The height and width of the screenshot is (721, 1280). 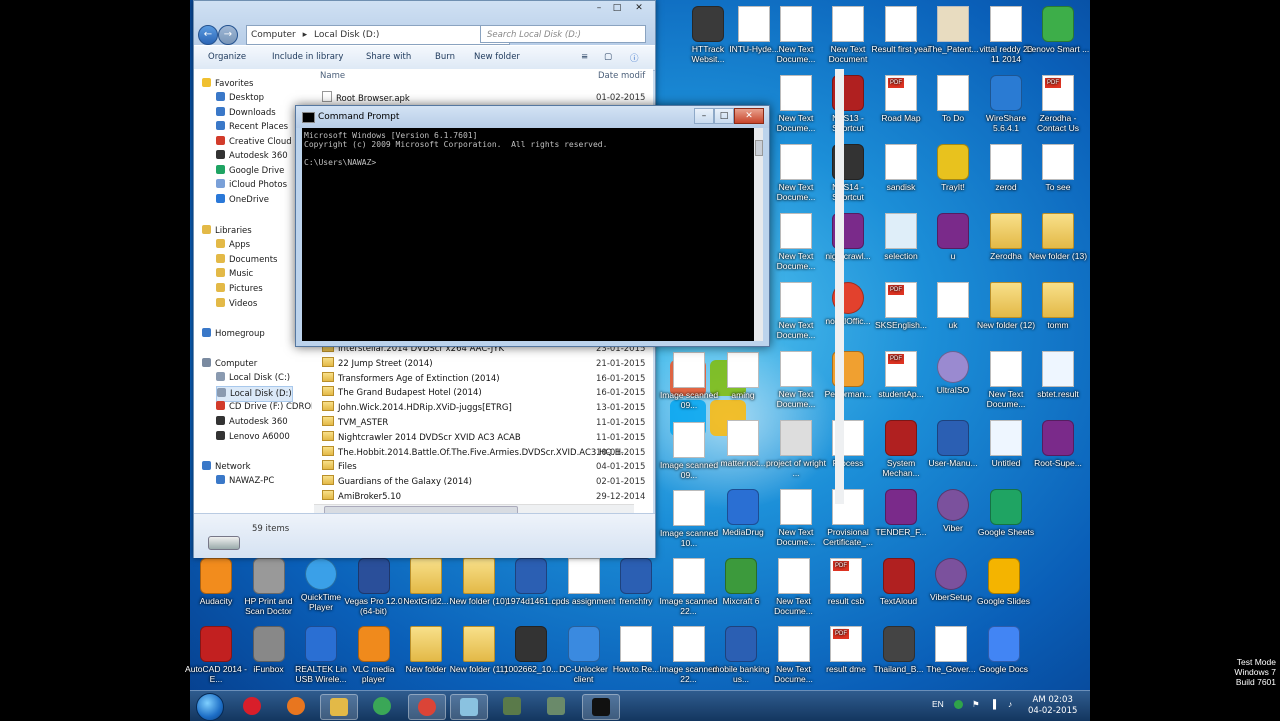 I want to click on file-name: Transformers Age of Extinction (2014), so click(x=419, y=378).